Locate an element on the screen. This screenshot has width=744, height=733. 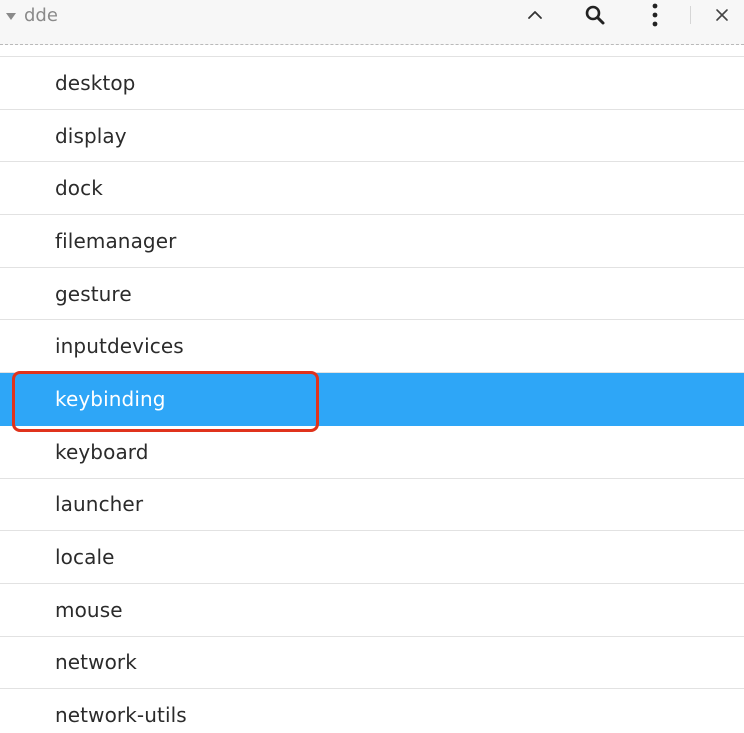
search-icon is located at coordinates (595, 15).